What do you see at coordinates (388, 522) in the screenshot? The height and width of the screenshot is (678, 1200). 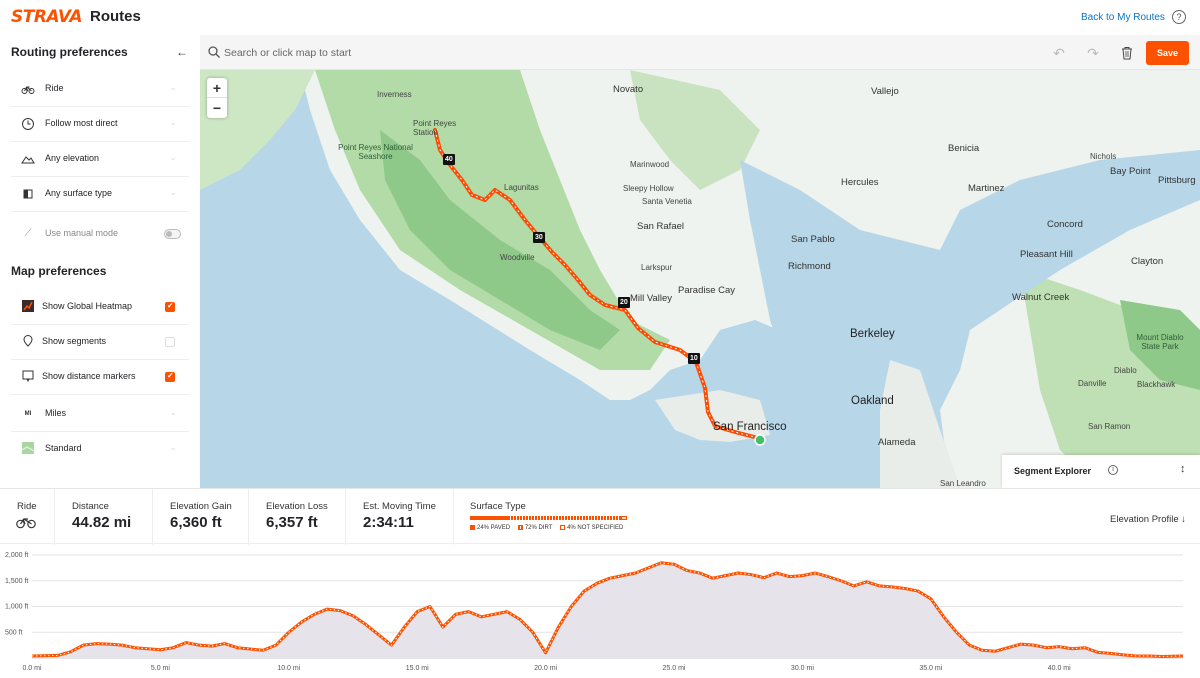 I see `stat-value: 2:34:11` at bounding box center [388, 522].